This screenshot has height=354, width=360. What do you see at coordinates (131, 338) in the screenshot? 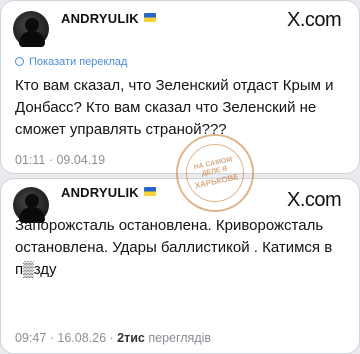
I see `views-count: 2тис` at bounding box center [131, 338].